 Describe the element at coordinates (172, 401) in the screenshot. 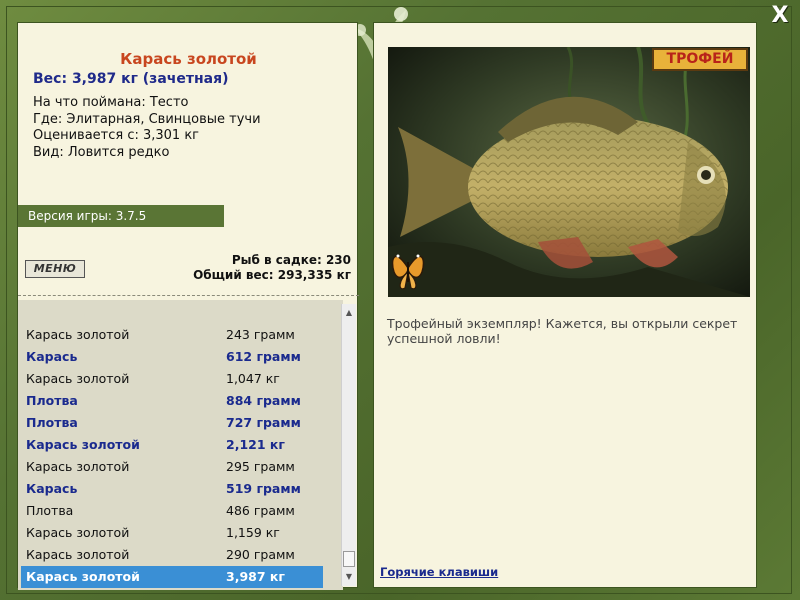

I see `list-item: Плотва 884 грамм` at that location.